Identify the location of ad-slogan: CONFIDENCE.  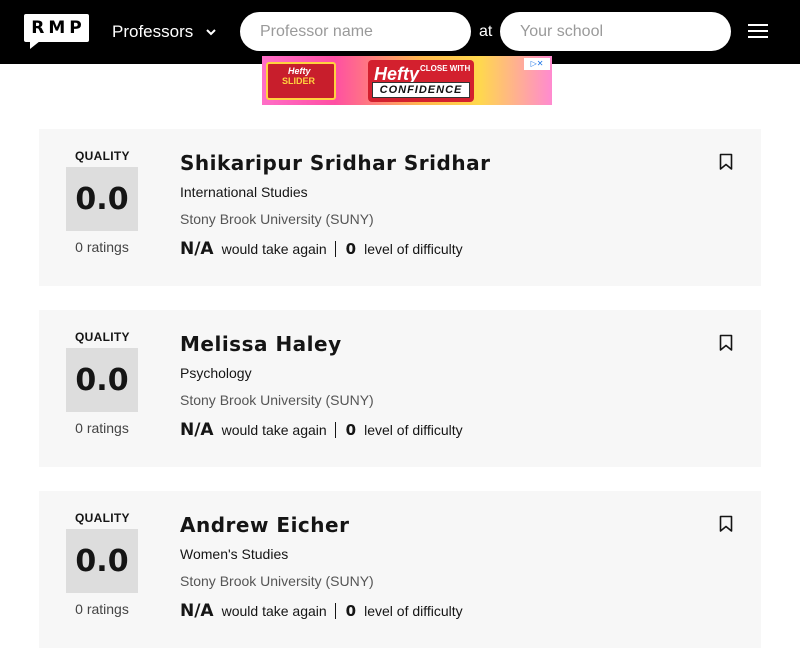
(421, 90).